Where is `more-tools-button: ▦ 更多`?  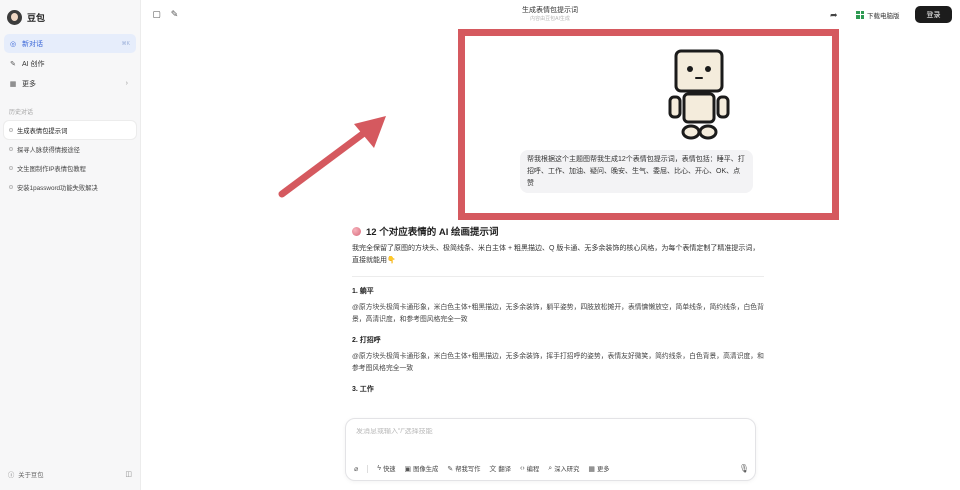
more-tools-button: ▦ 更多 is located at coordinates (599, 469).